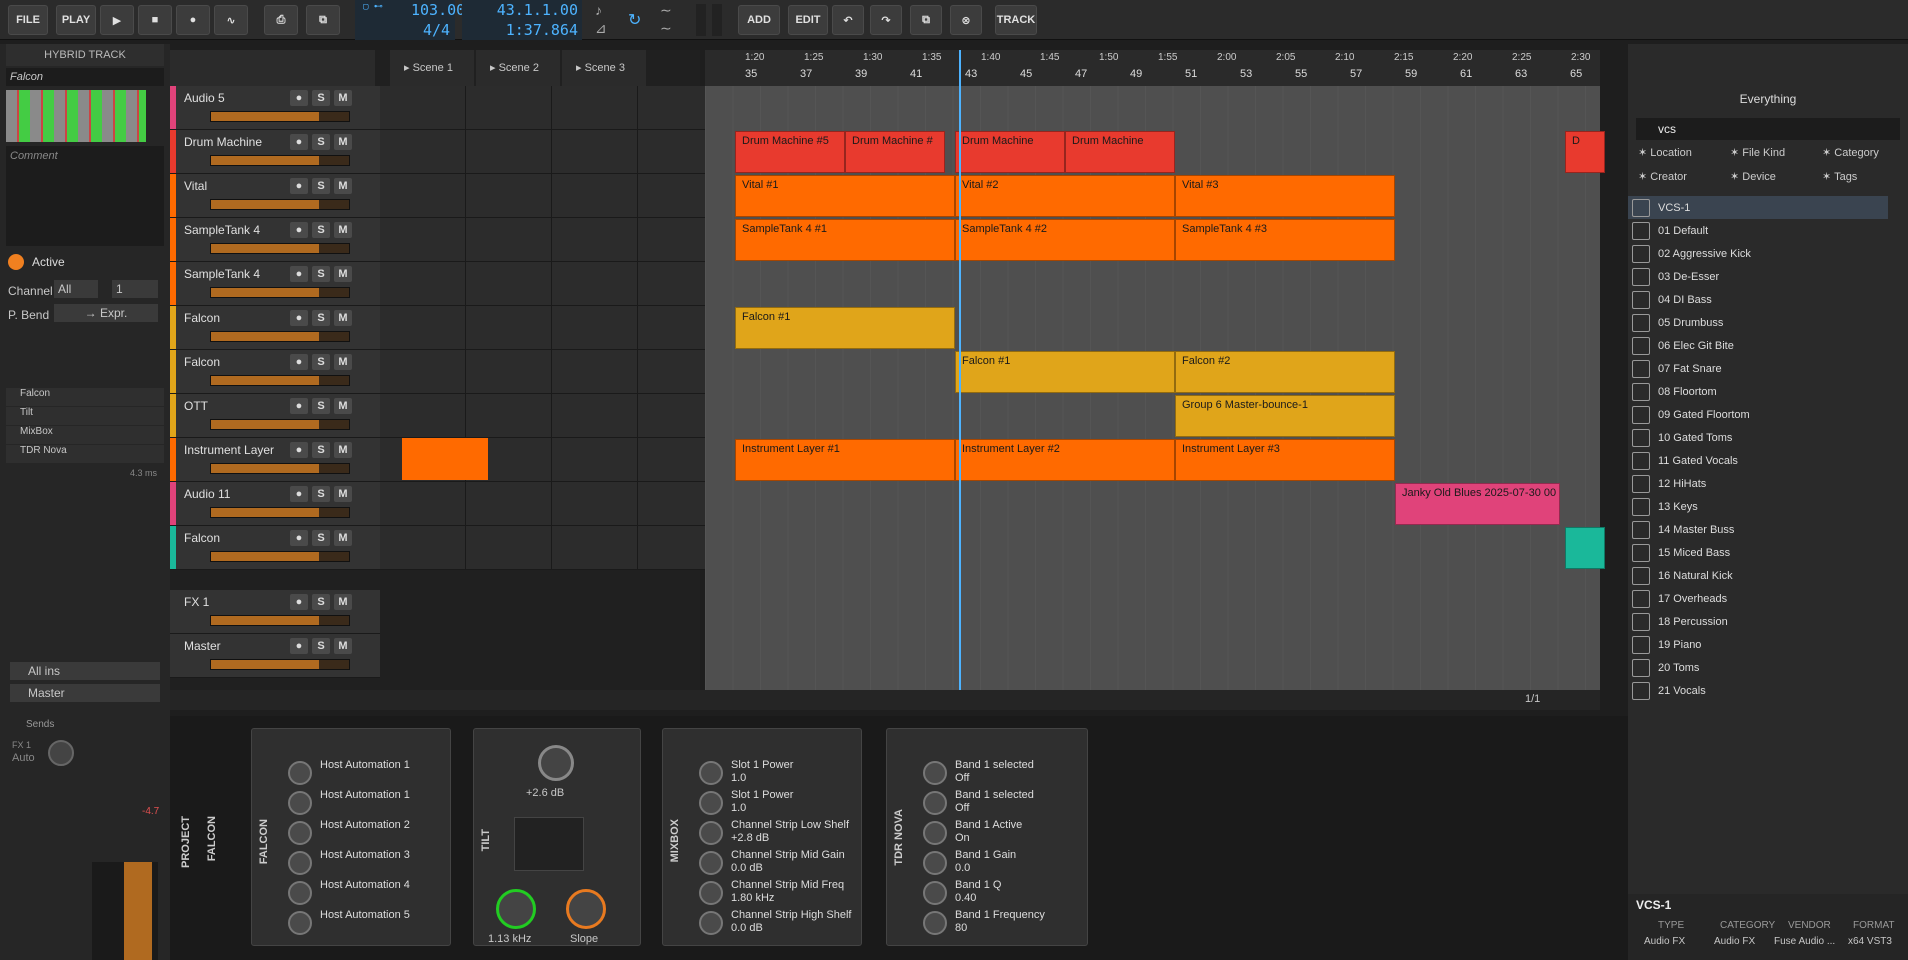  I want to click on punch-in-icon: ∼, so click(666, 10).